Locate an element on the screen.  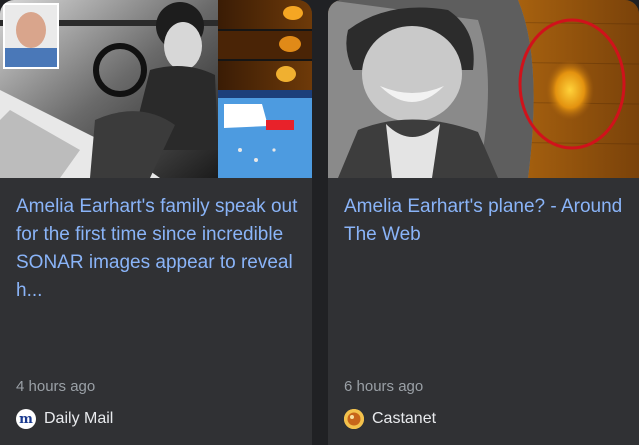
timestamp: 6 hours ago is located at coordinates (384, 386).